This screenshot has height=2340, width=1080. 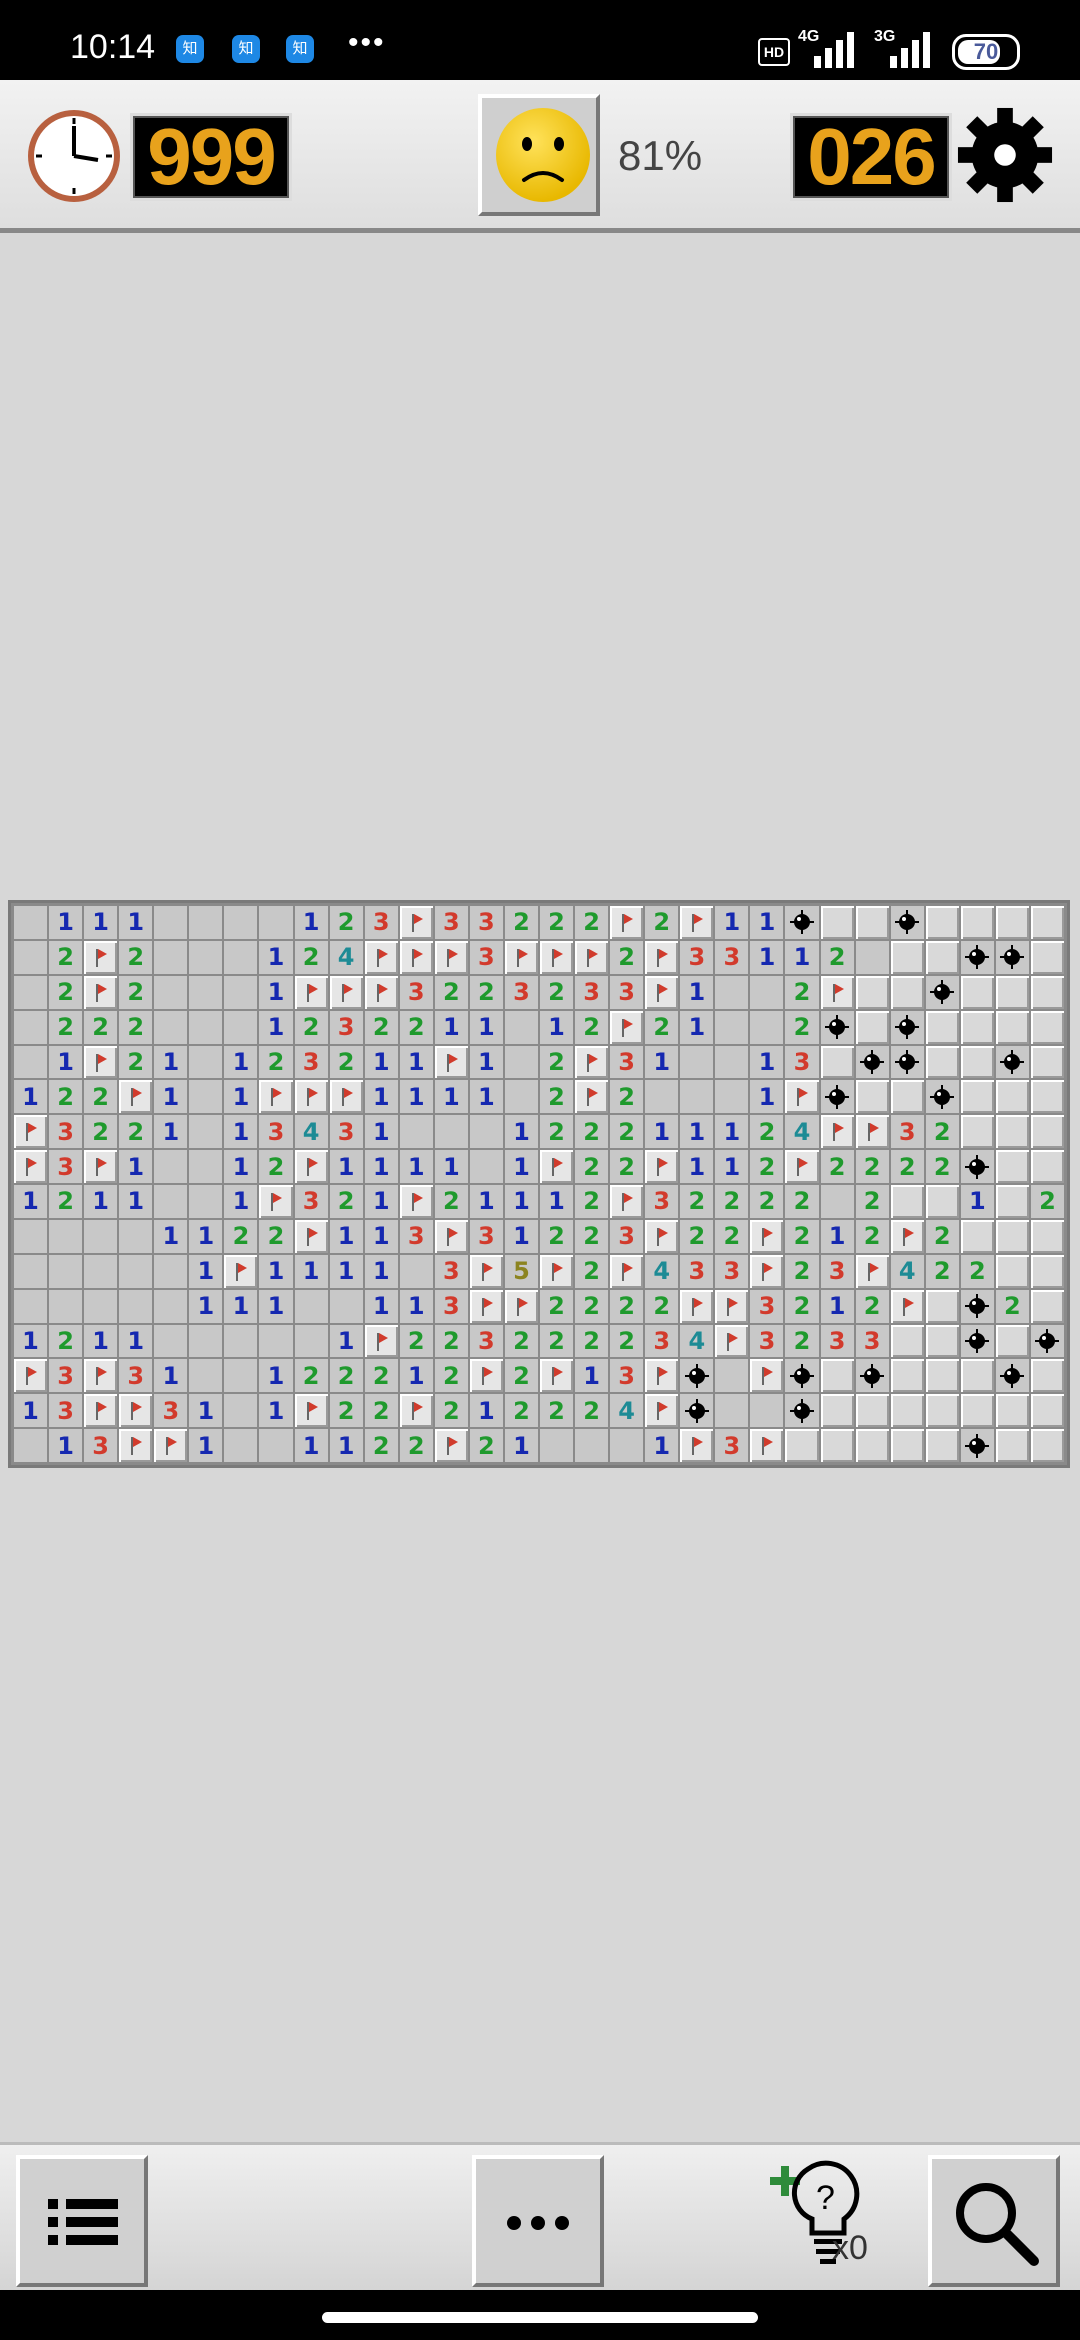 What do you see at coordinates (540, 2317) in the screenshot?
I see `home-bar` at bounding box center [540, 2317].